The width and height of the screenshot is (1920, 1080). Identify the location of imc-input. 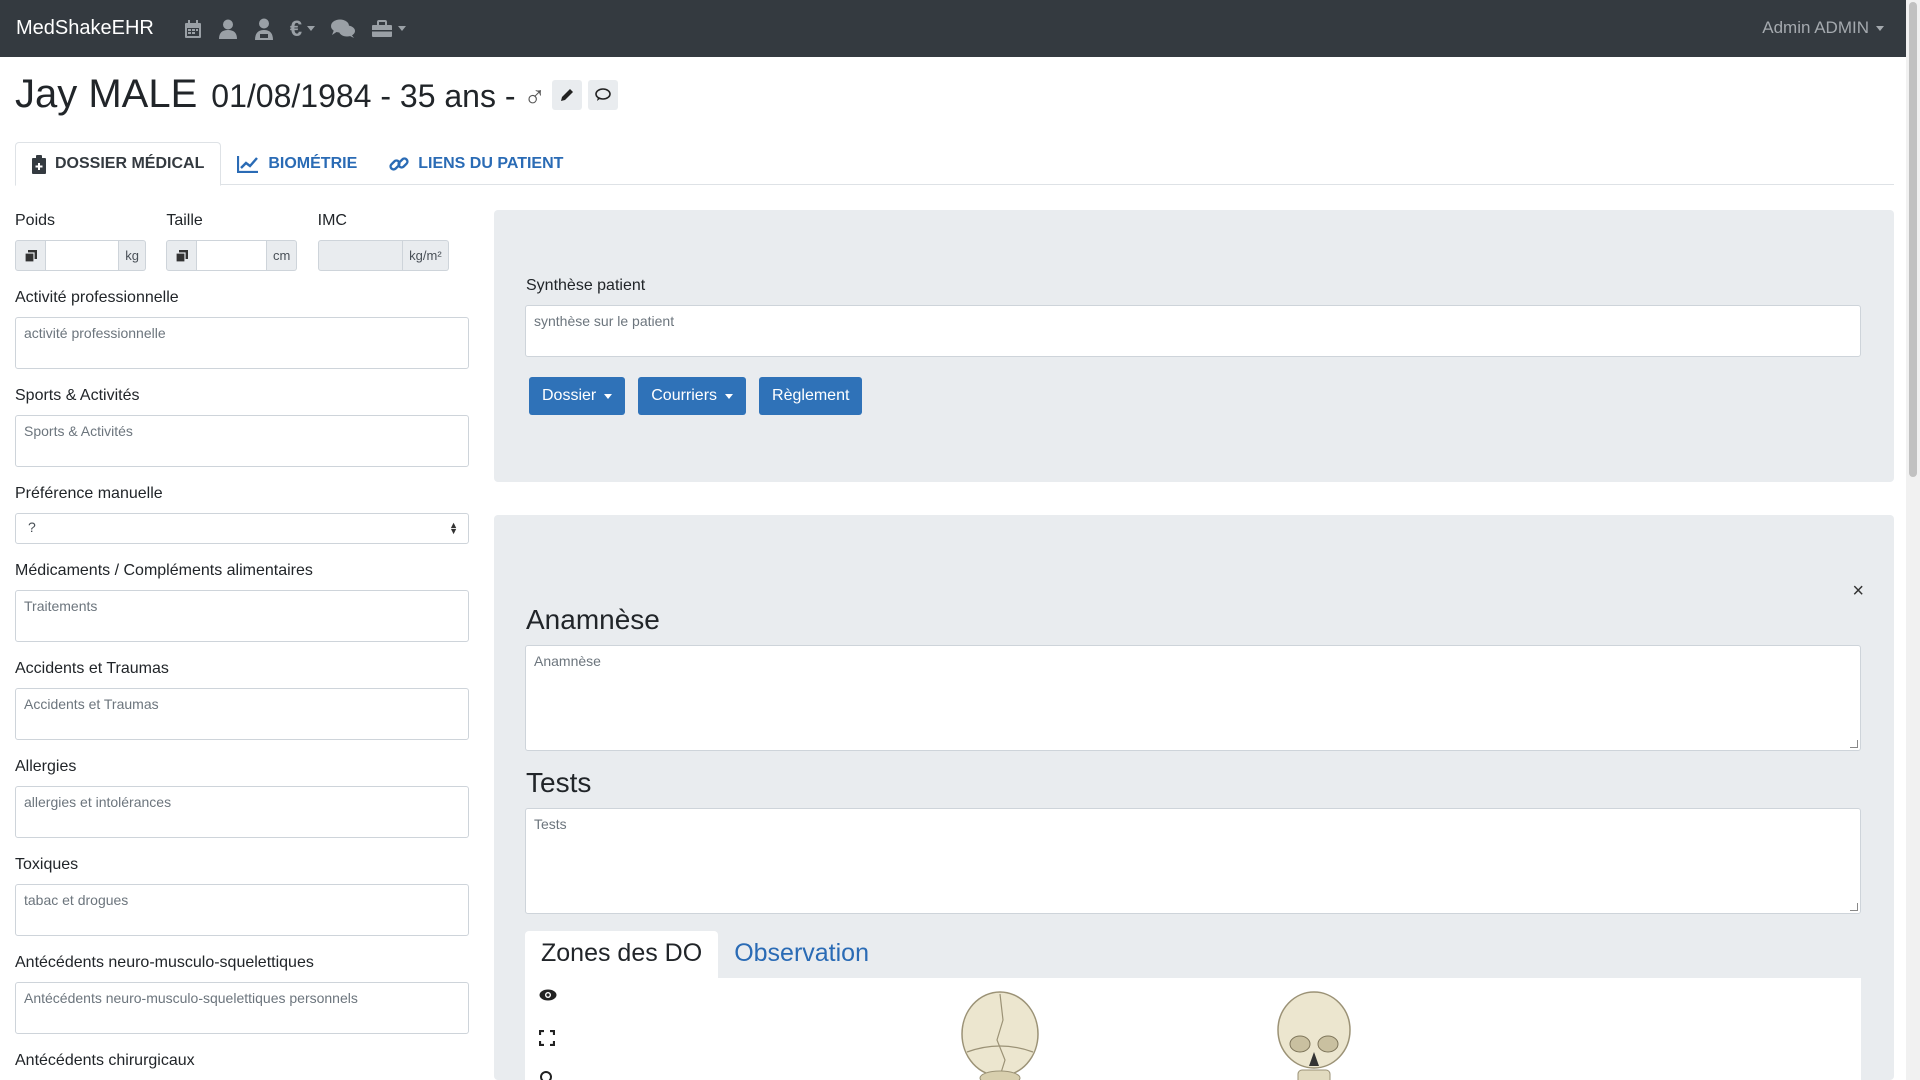
(360, 255).